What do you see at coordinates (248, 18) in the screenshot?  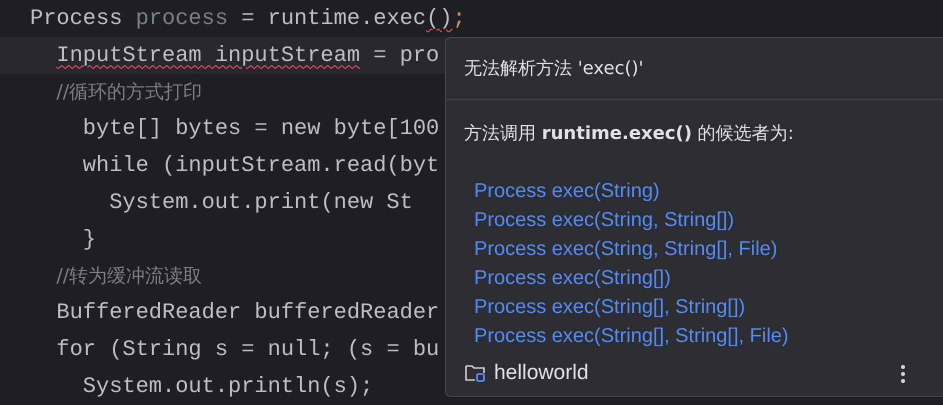 I see `code-line: Process process = runtime.exec();` at bounding box center [248, 18].